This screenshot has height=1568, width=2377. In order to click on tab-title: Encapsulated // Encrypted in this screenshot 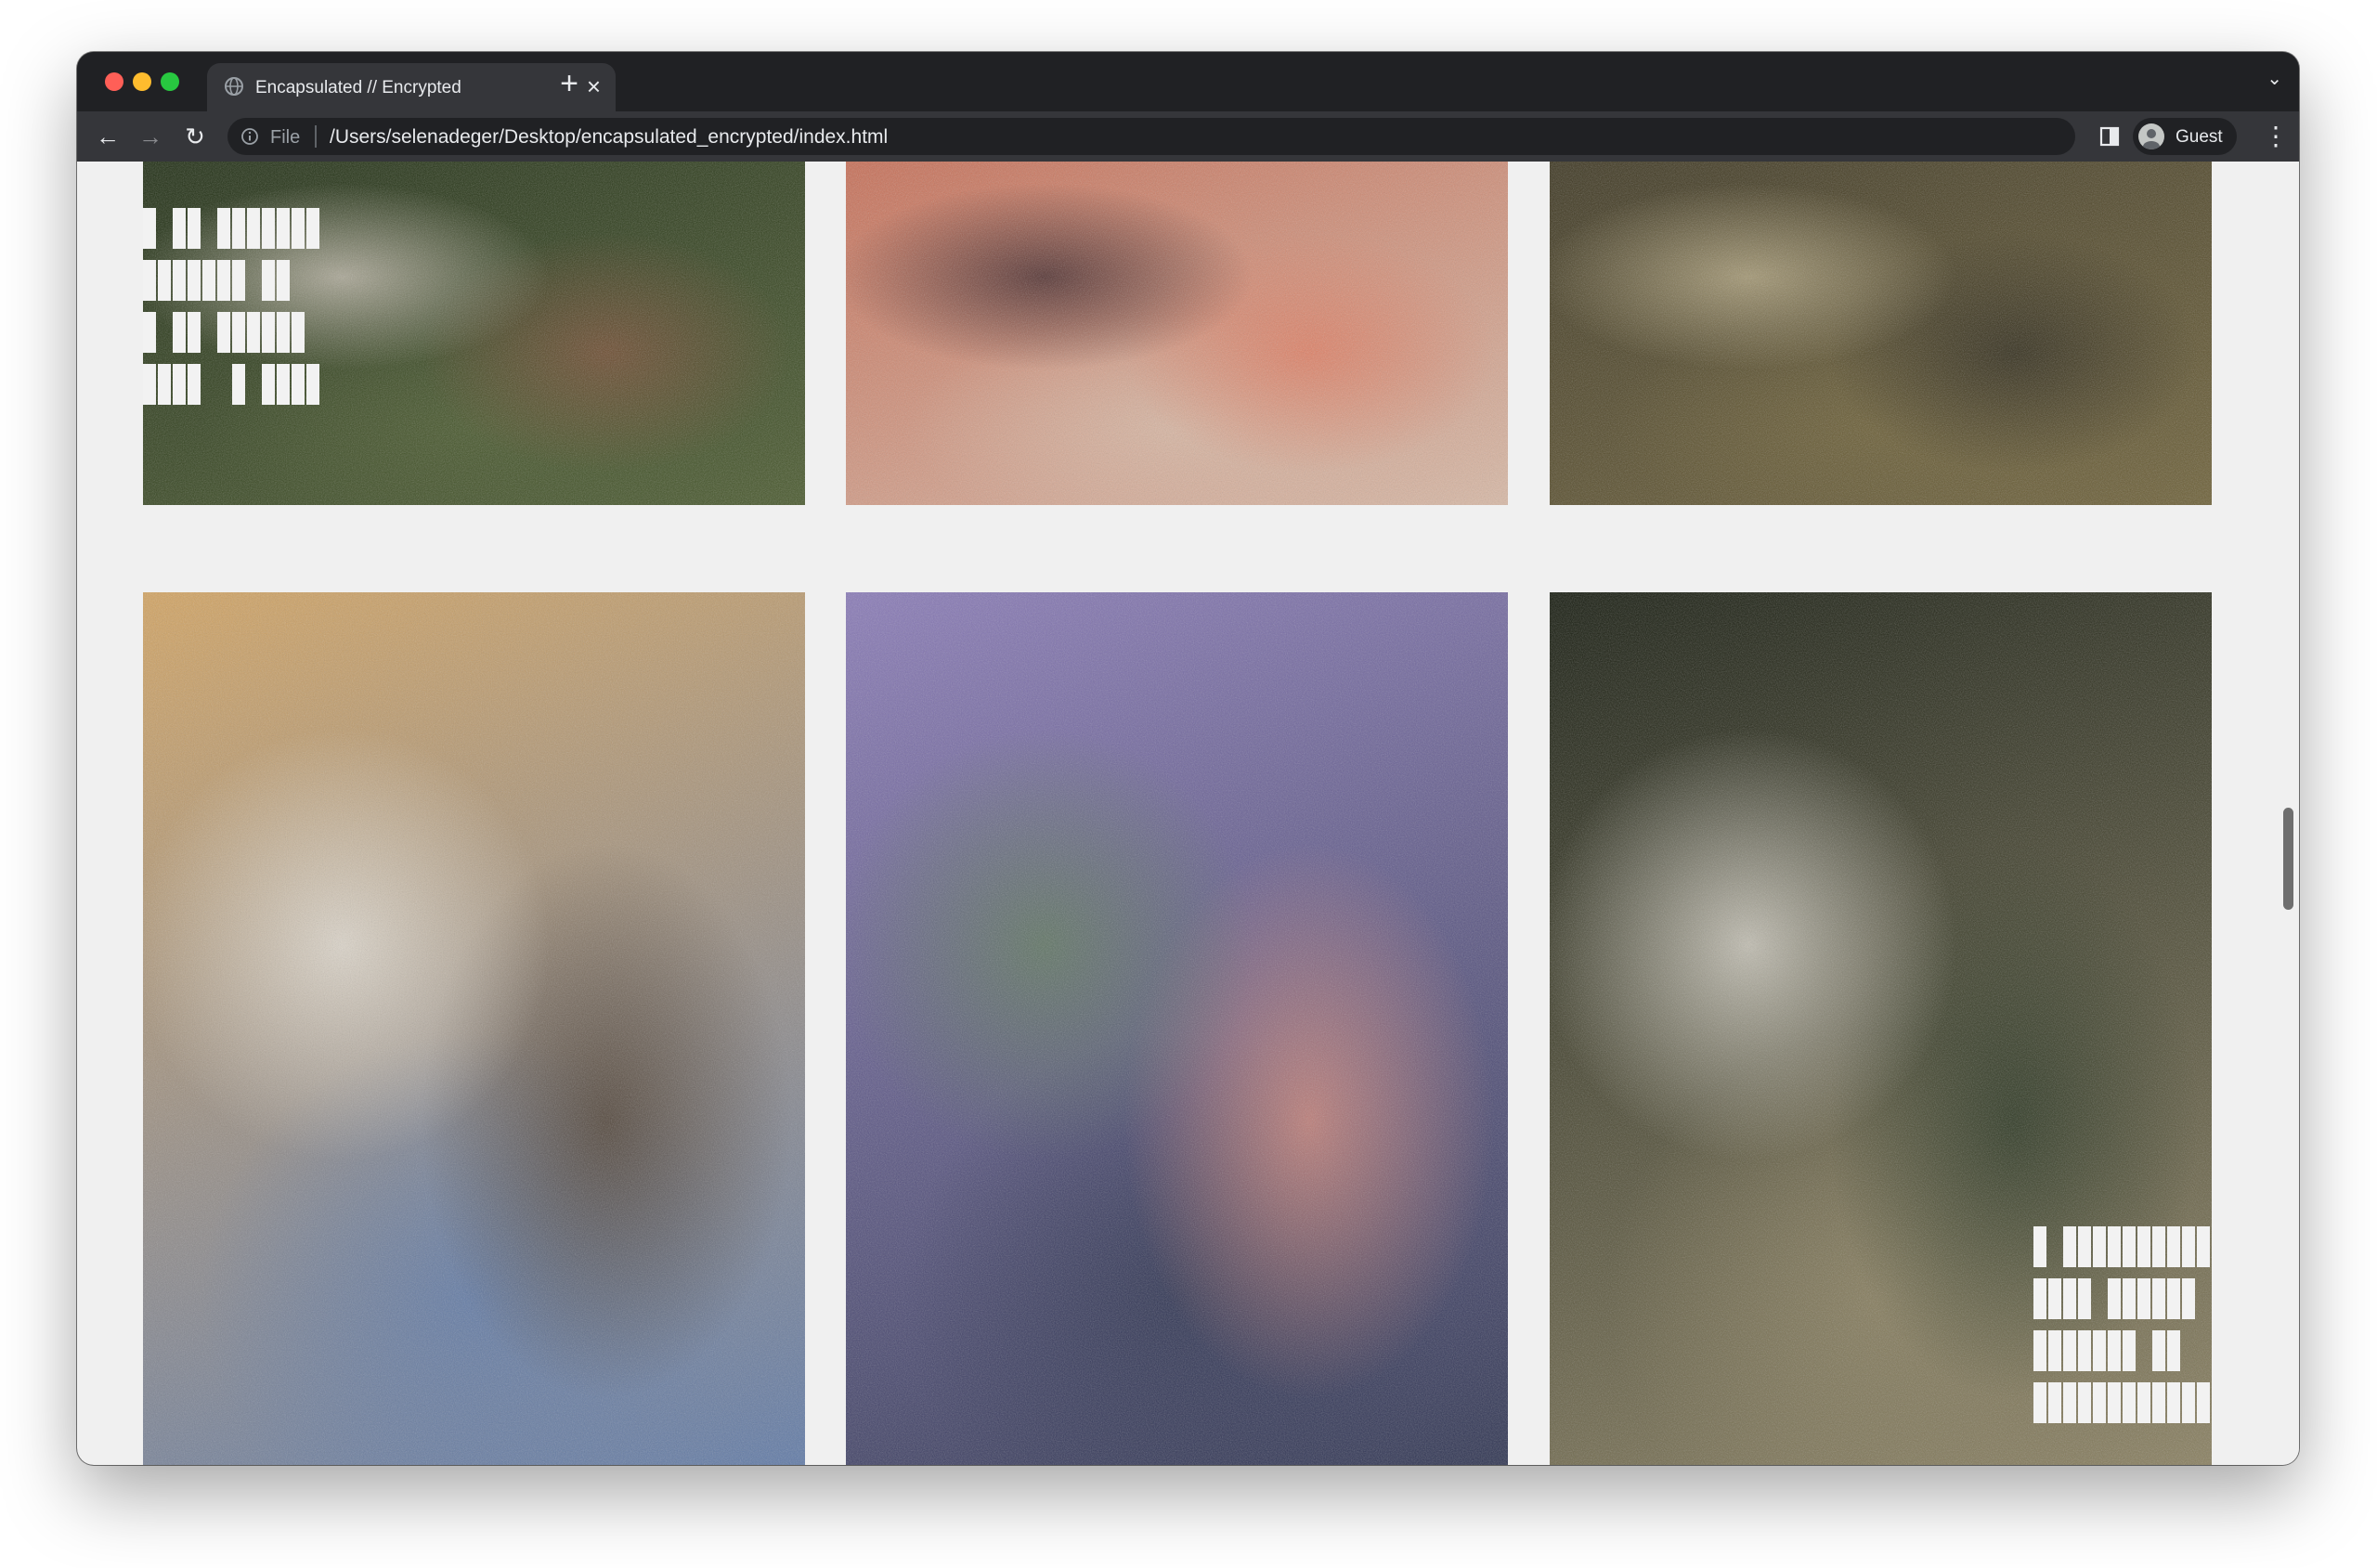, I will do `click(358, 87)`.